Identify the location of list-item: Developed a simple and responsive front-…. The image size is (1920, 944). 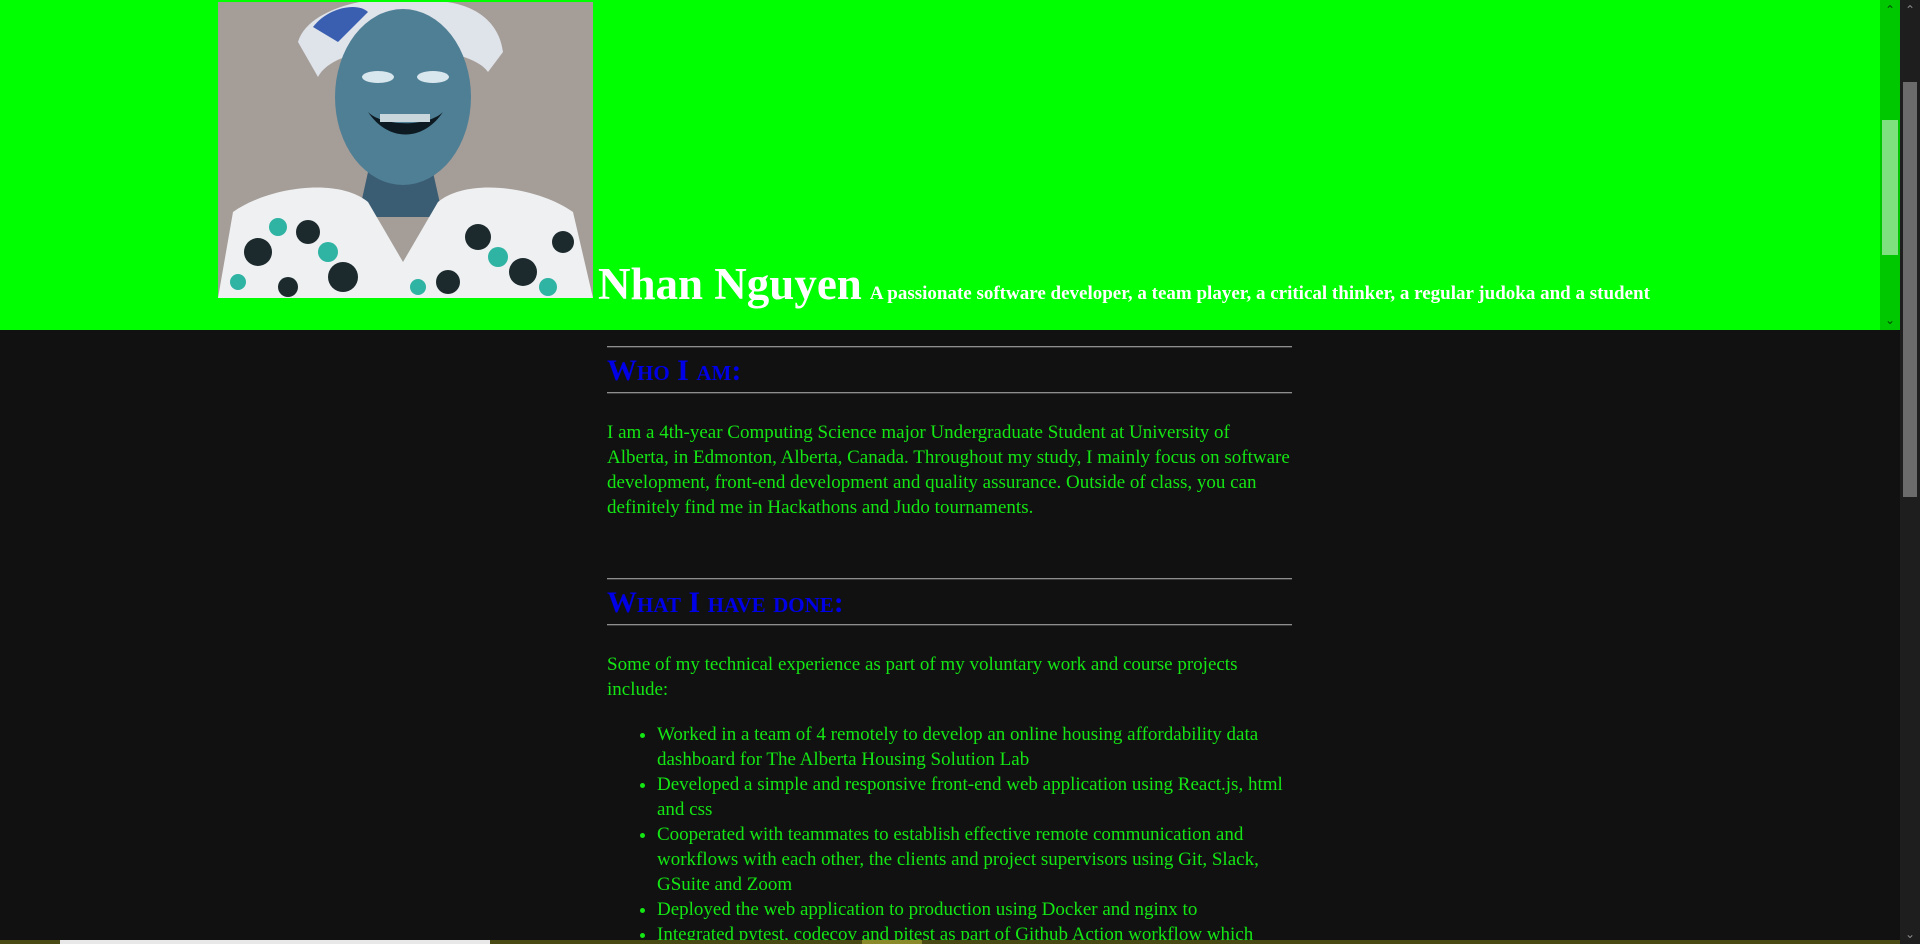
(974, 797).